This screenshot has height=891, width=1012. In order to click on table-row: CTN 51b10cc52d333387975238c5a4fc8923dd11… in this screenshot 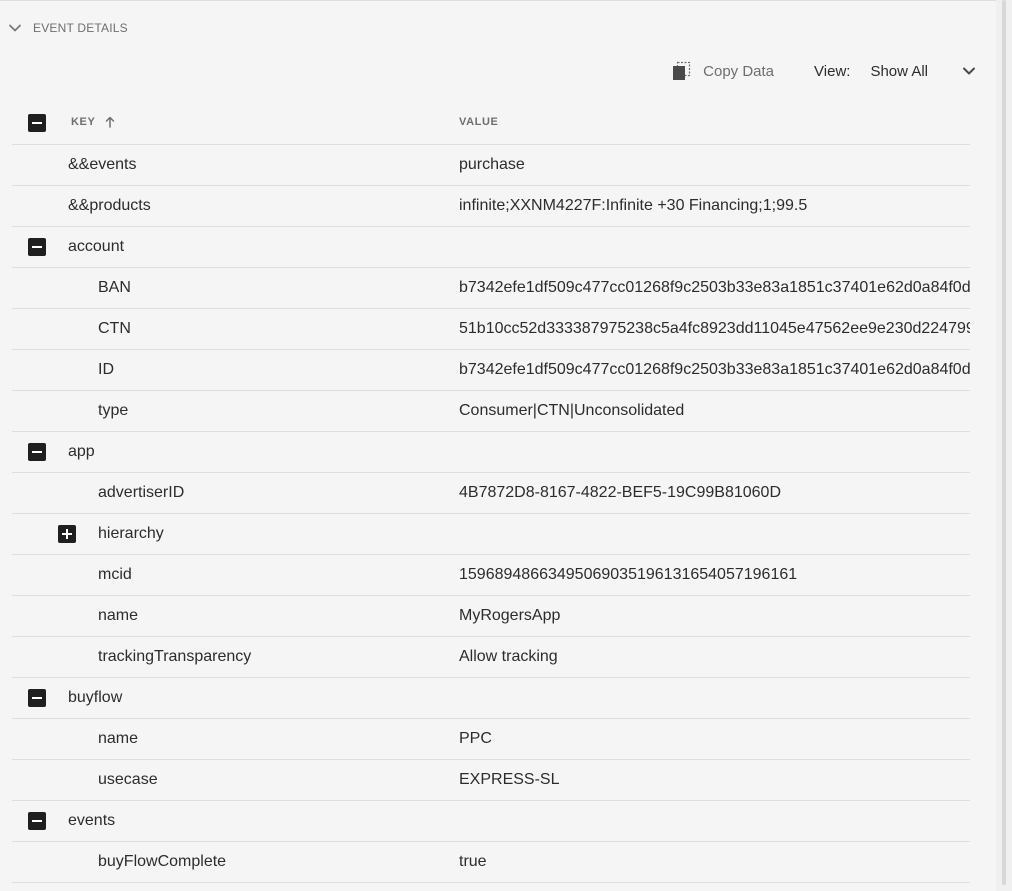, I will do `click(491, 329)`.